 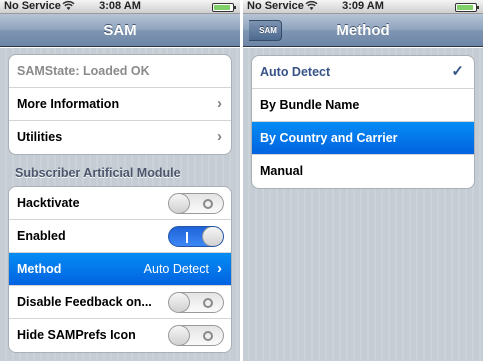 I want to click on option-auto-detect: Auto Detect ✓, so click(x=363, y=72).